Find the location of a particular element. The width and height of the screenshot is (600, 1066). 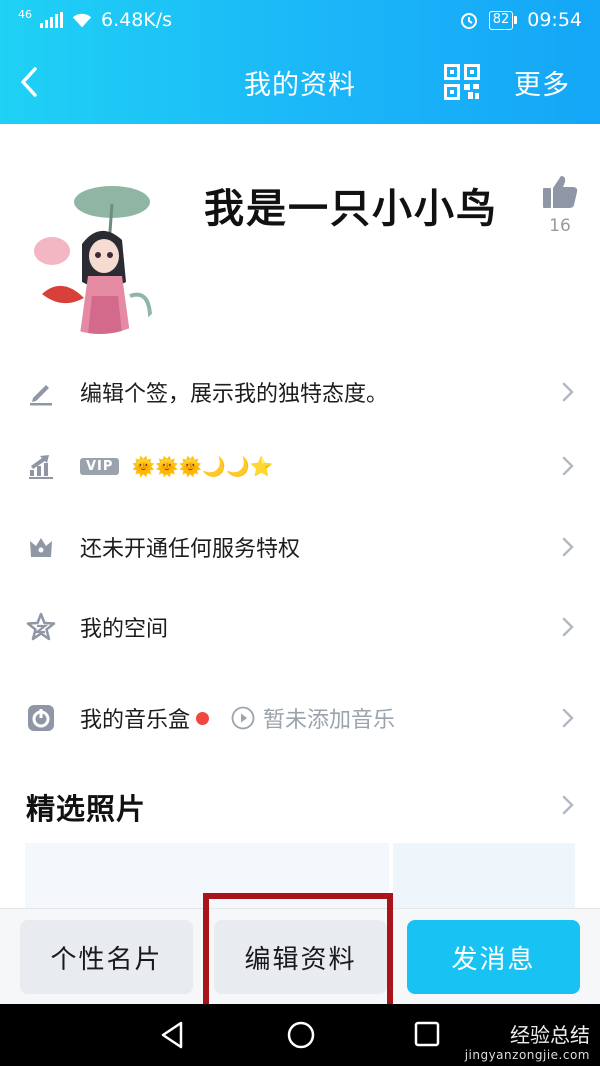

new-dot is located at coordinates (203, 718).